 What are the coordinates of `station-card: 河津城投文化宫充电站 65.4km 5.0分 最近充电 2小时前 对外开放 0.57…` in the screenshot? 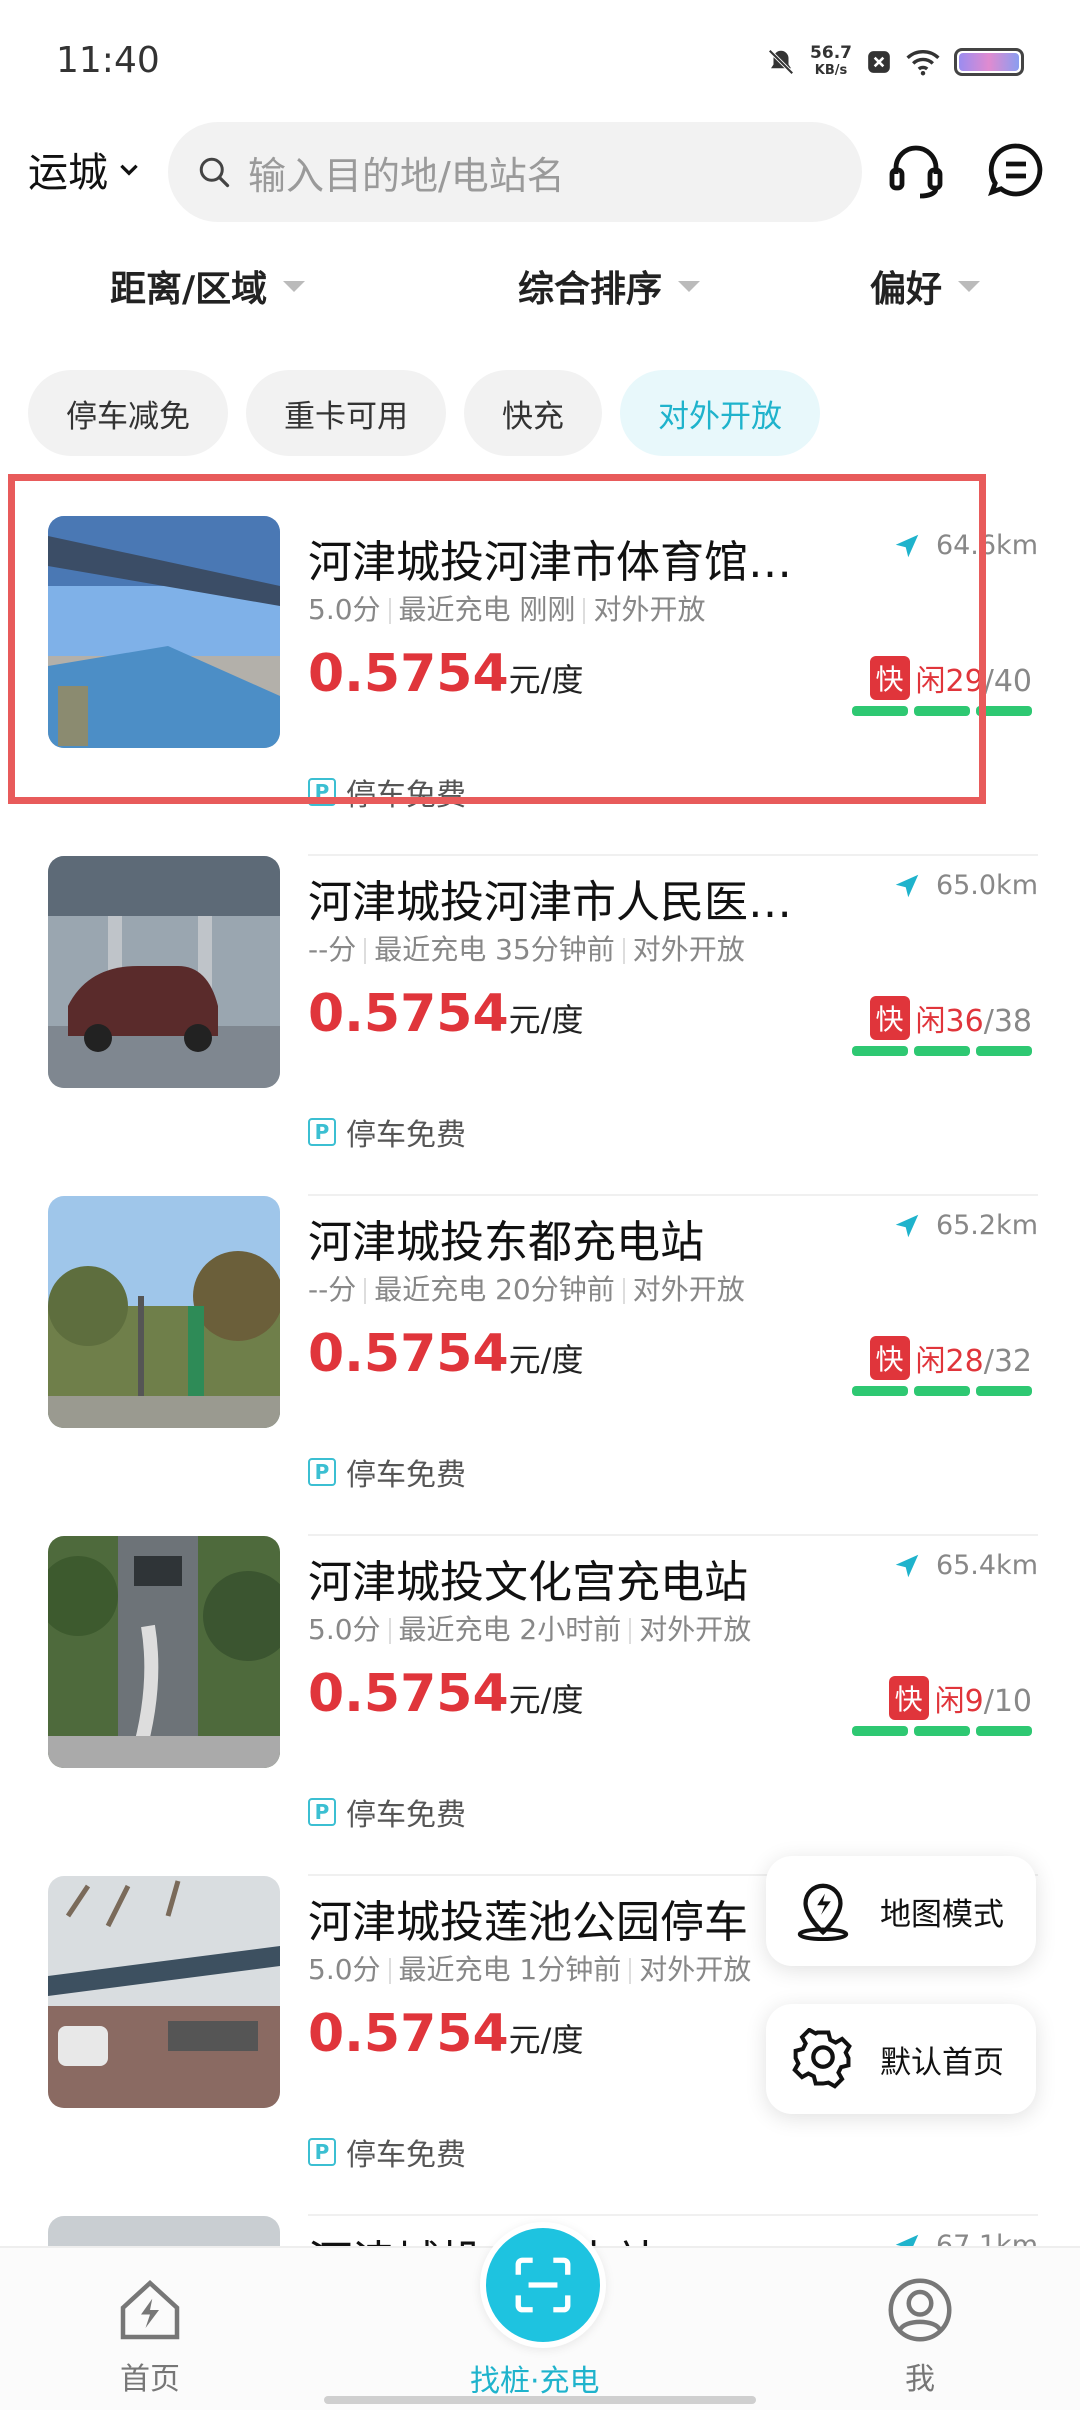 It's located at (540, 1706).